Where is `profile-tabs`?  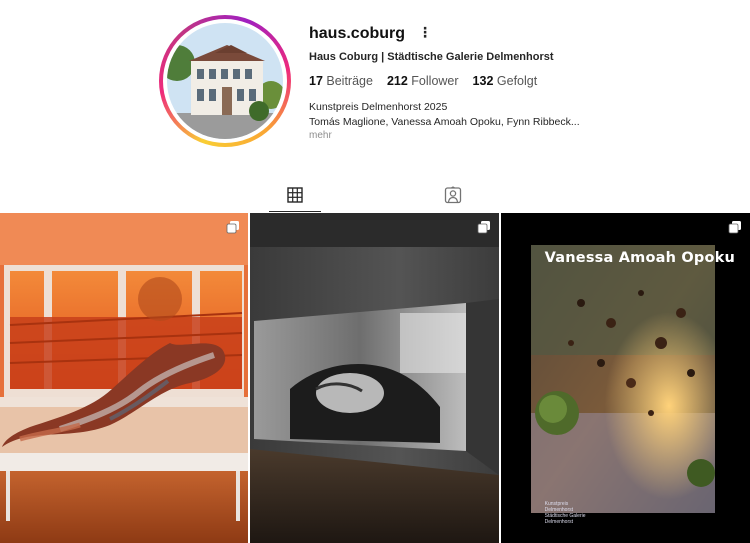 profile-tabs is located at coordinates (375, 195).